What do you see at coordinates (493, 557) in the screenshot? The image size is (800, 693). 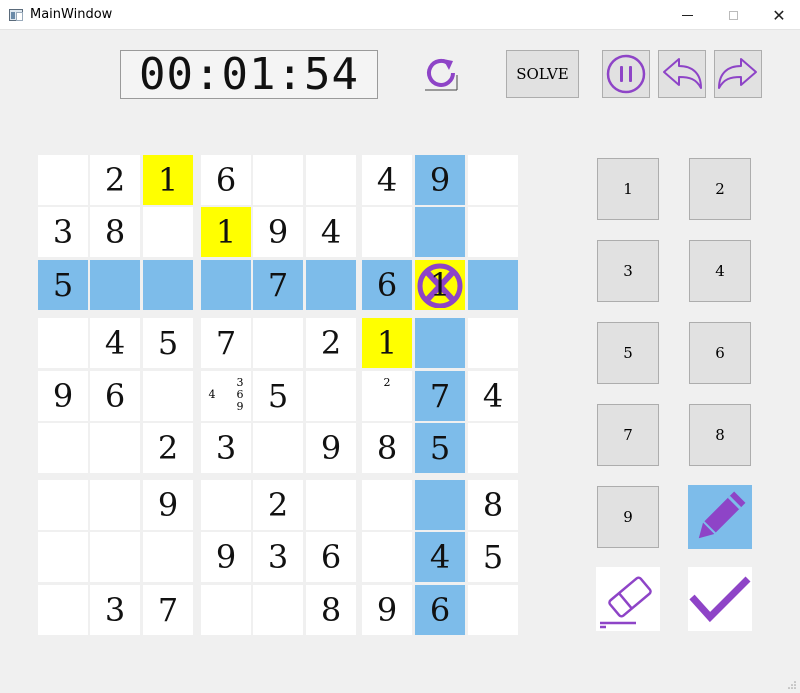 I see `grid-cell-r7c8: 5` at bounding box center [493, 557].